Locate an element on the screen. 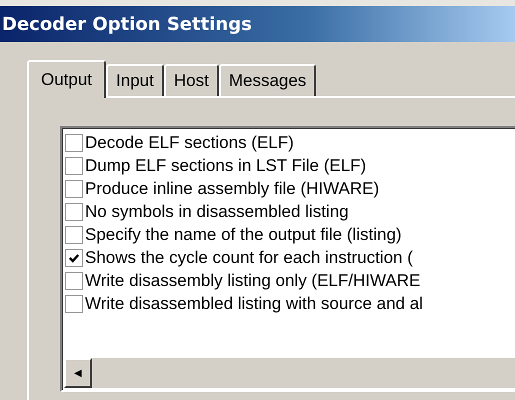 The width and height of the screenshot is (515, 400). tab: Output is located at coordinates (66, 79).